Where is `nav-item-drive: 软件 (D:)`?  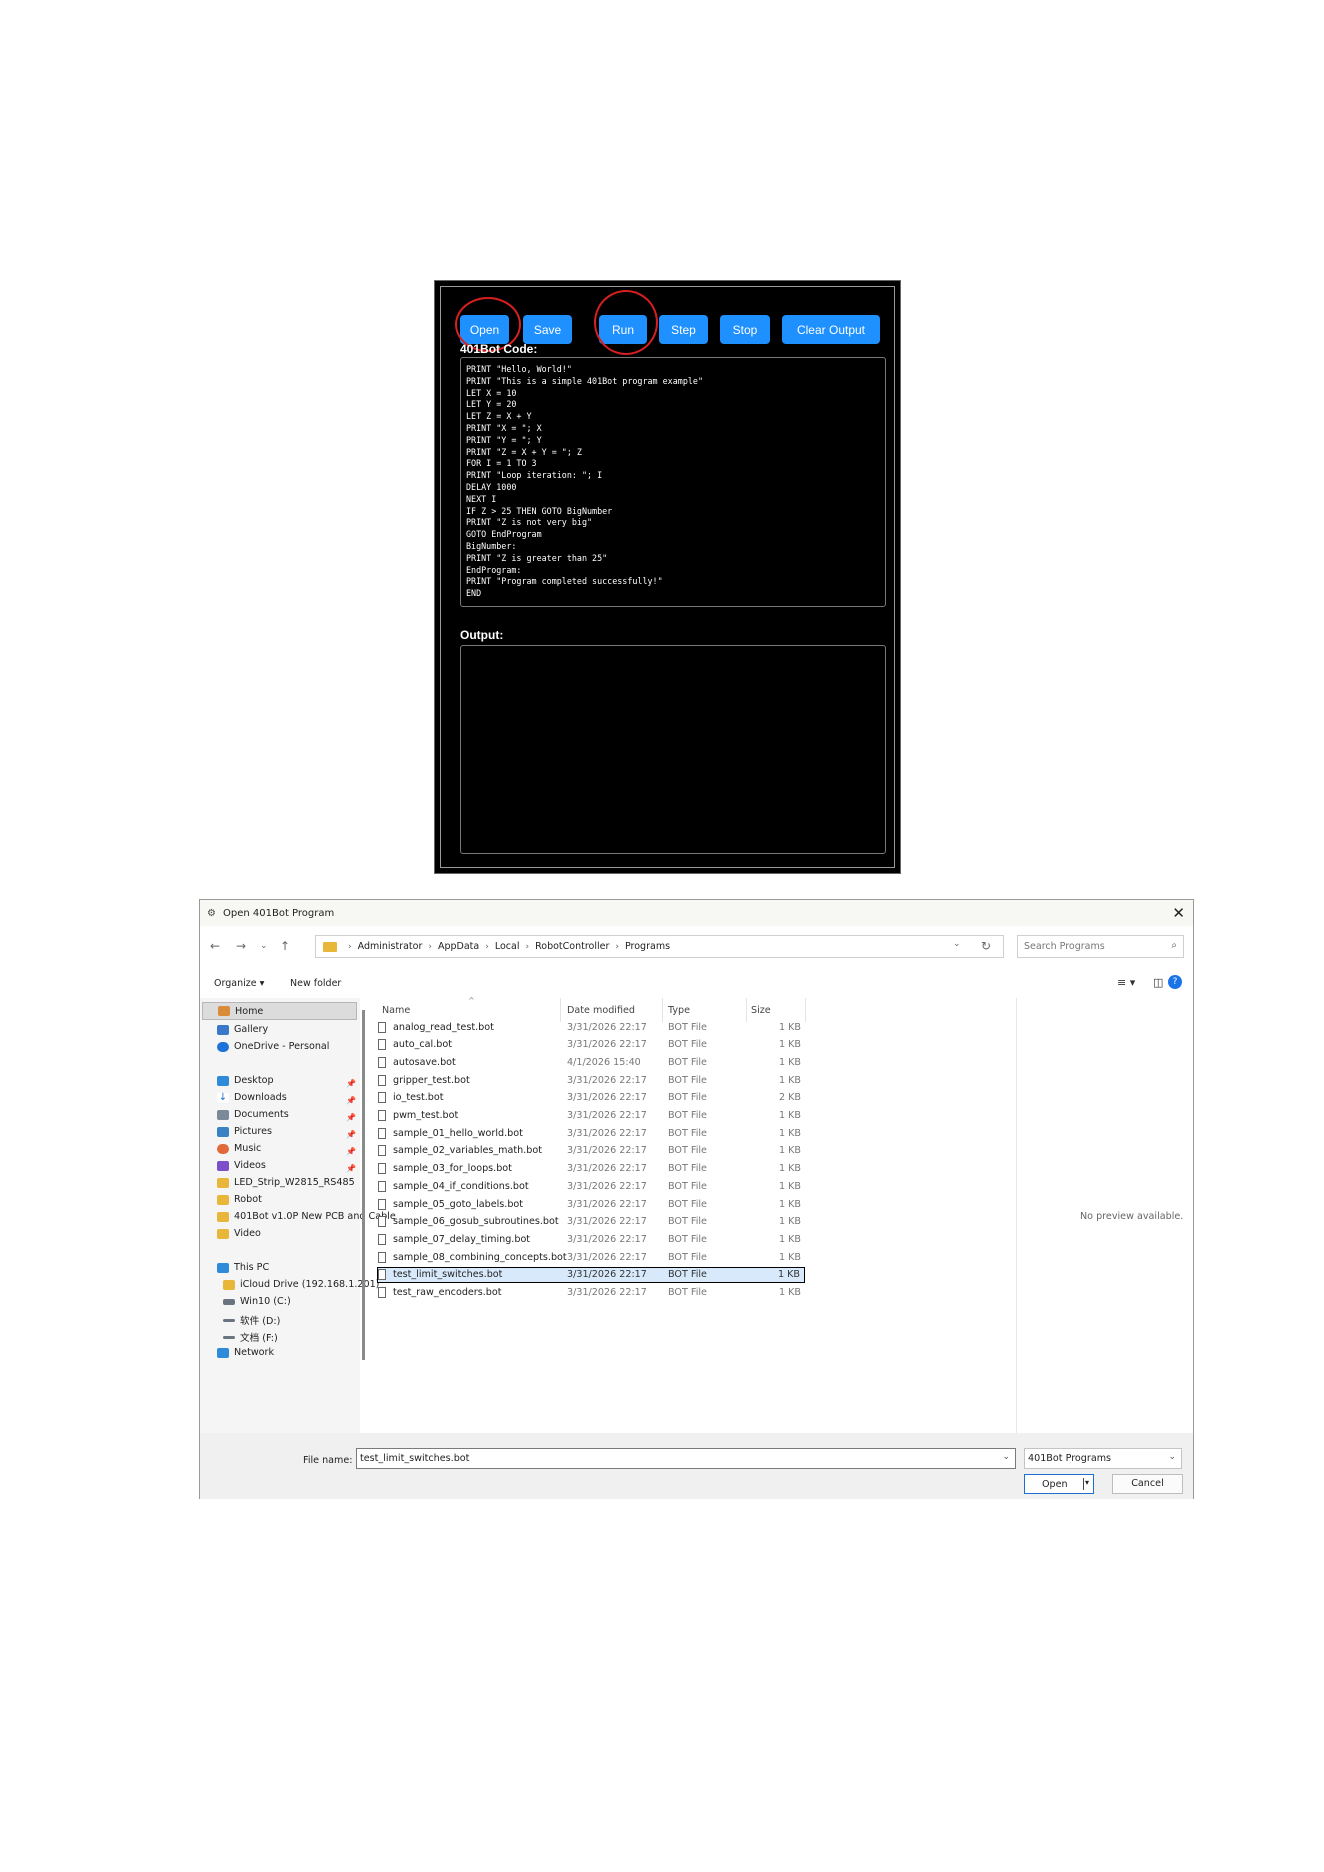 nav-item-drive: 软件 (D:) is located at coordinates (251, 1320).